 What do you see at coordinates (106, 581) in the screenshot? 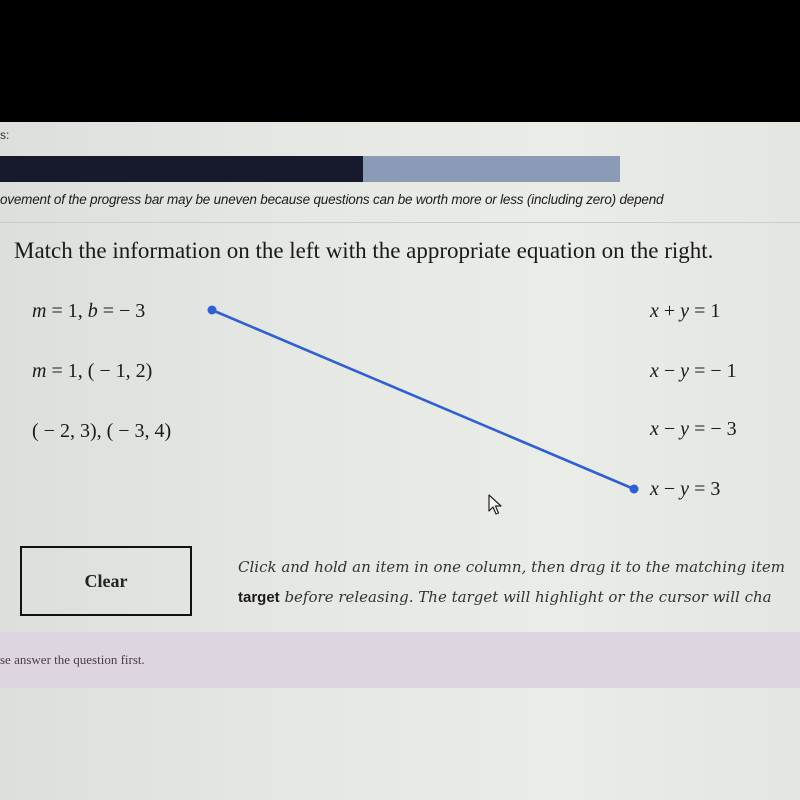
I see `clear-button: Clear` at bounding box center [106, 581].